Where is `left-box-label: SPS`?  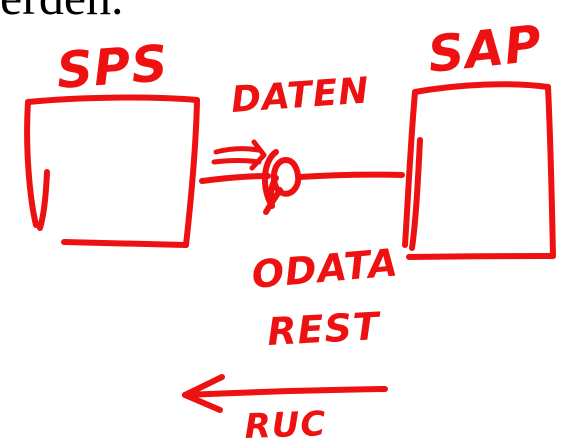
left-box-label: SPS is located at coordinates (112, 67).